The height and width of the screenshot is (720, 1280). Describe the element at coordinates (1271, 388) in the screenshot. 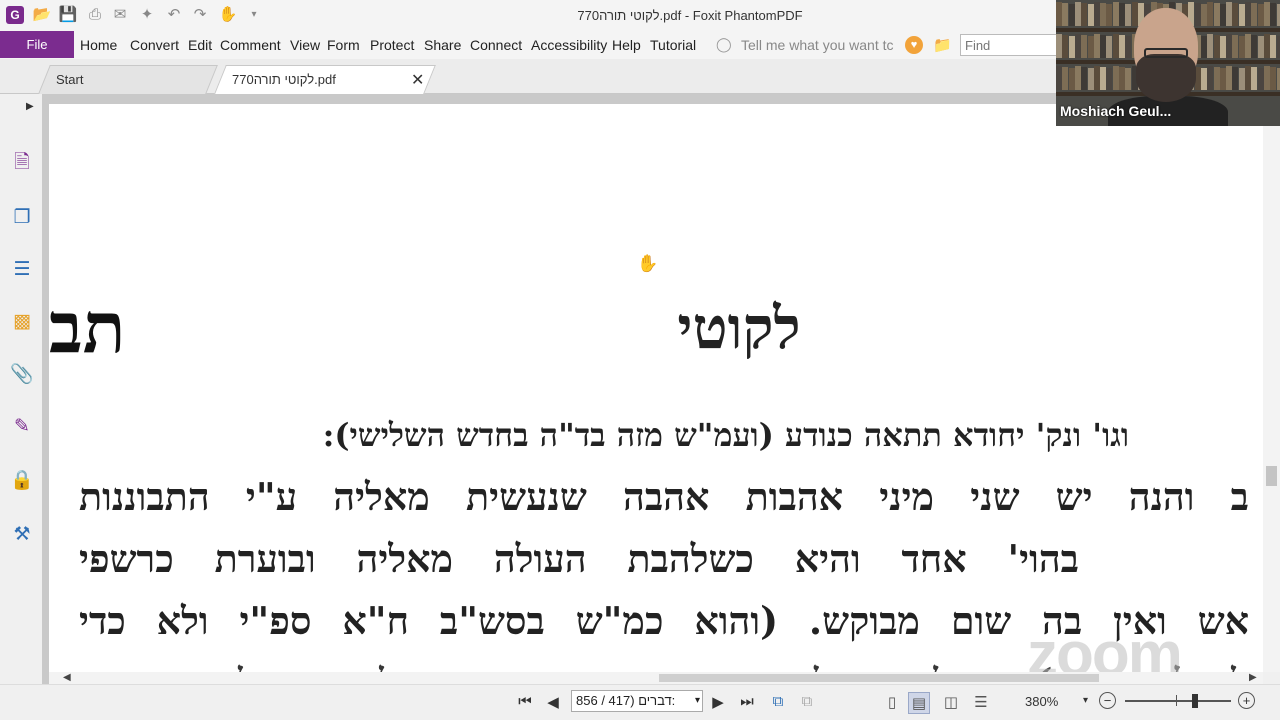

I see `vertical-scrollbar` at that location.